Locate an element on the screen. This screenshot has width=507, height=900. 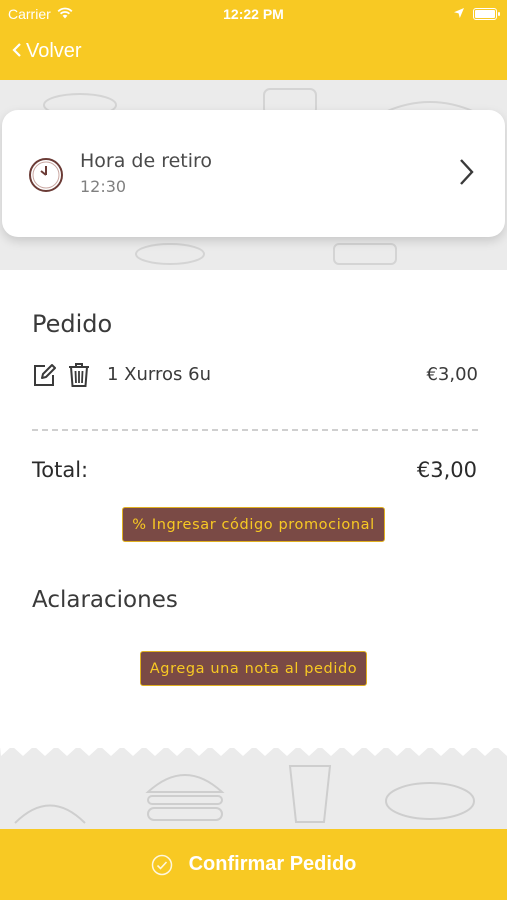
order-title: Pedido is located at coordinates (72, 324).